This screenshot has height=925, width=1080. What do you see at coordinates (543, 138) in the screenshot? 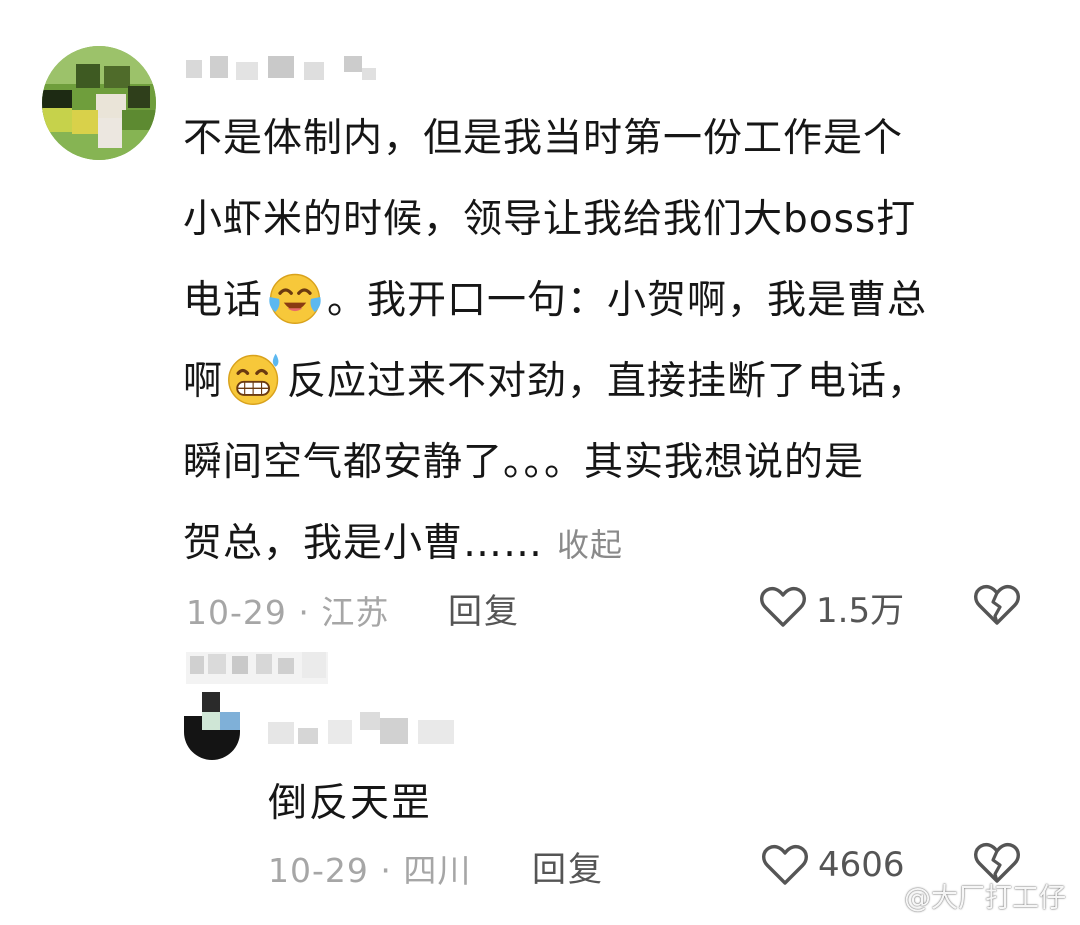
I see `comment-line: 不是体制内，但是我当时第一份工作是个` at bounding box center [543, 138].